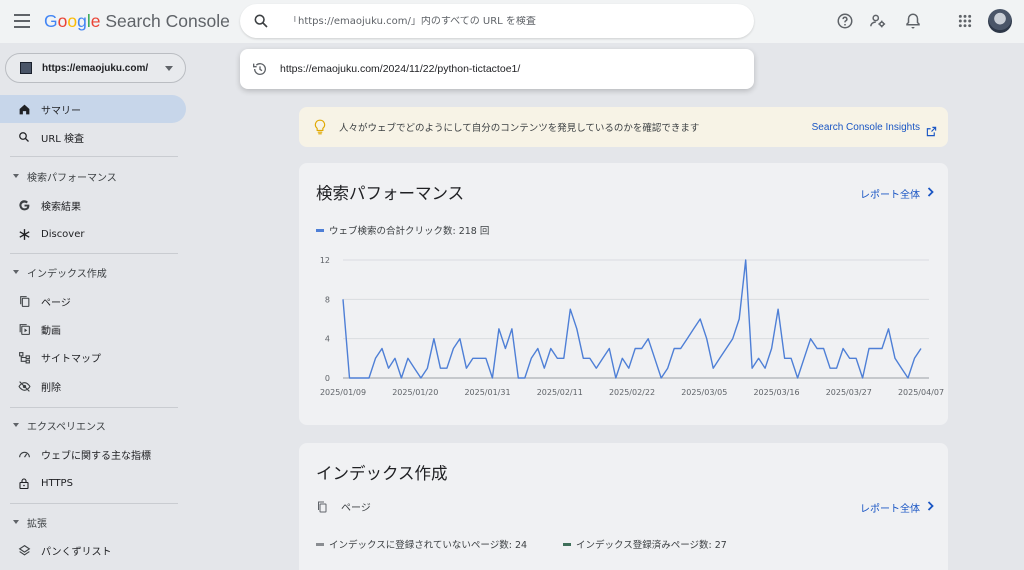 This screenshot has height=570, width=1024. I want to click on legend-label: インデックスに登録されていないページ数: 24, so click(428, 545).